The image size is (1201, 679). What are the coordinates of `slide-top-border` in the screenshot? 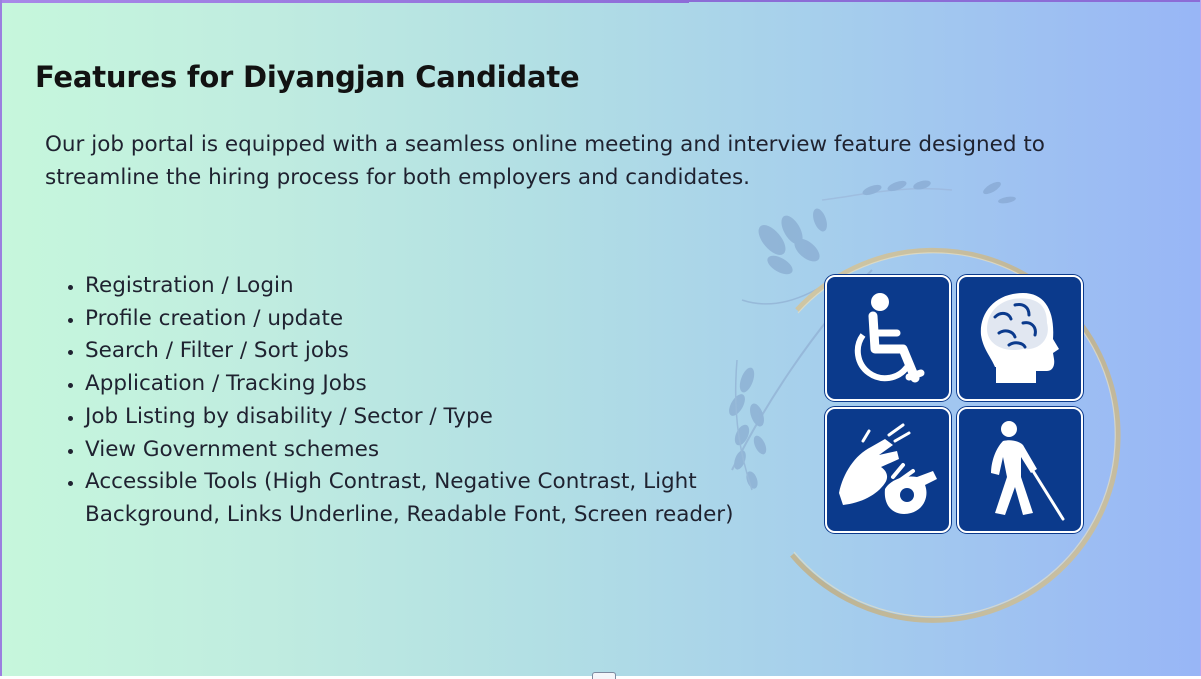 It's located at (944, 1).